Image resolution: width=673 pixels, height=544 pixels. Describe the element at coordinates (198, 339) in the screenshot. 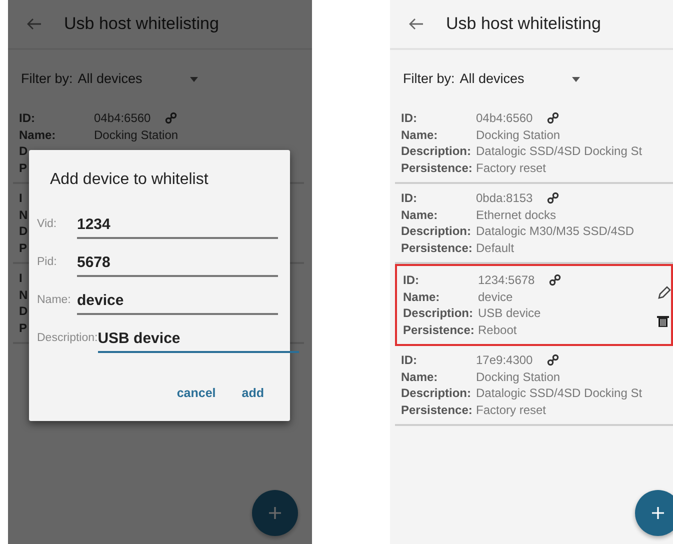

I see `input-field: USB device` at that location.